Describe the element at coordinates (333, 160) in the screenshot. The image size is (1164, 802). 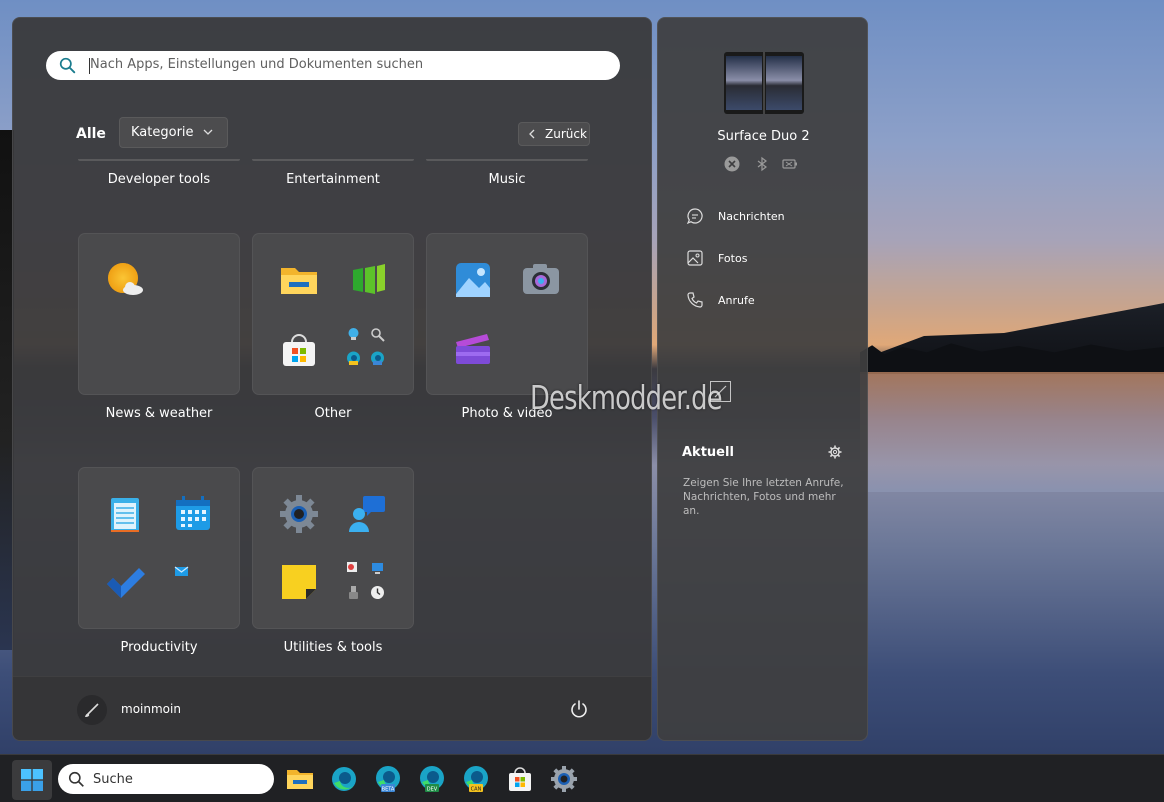
I see `category-tile-entertainment` at that location.